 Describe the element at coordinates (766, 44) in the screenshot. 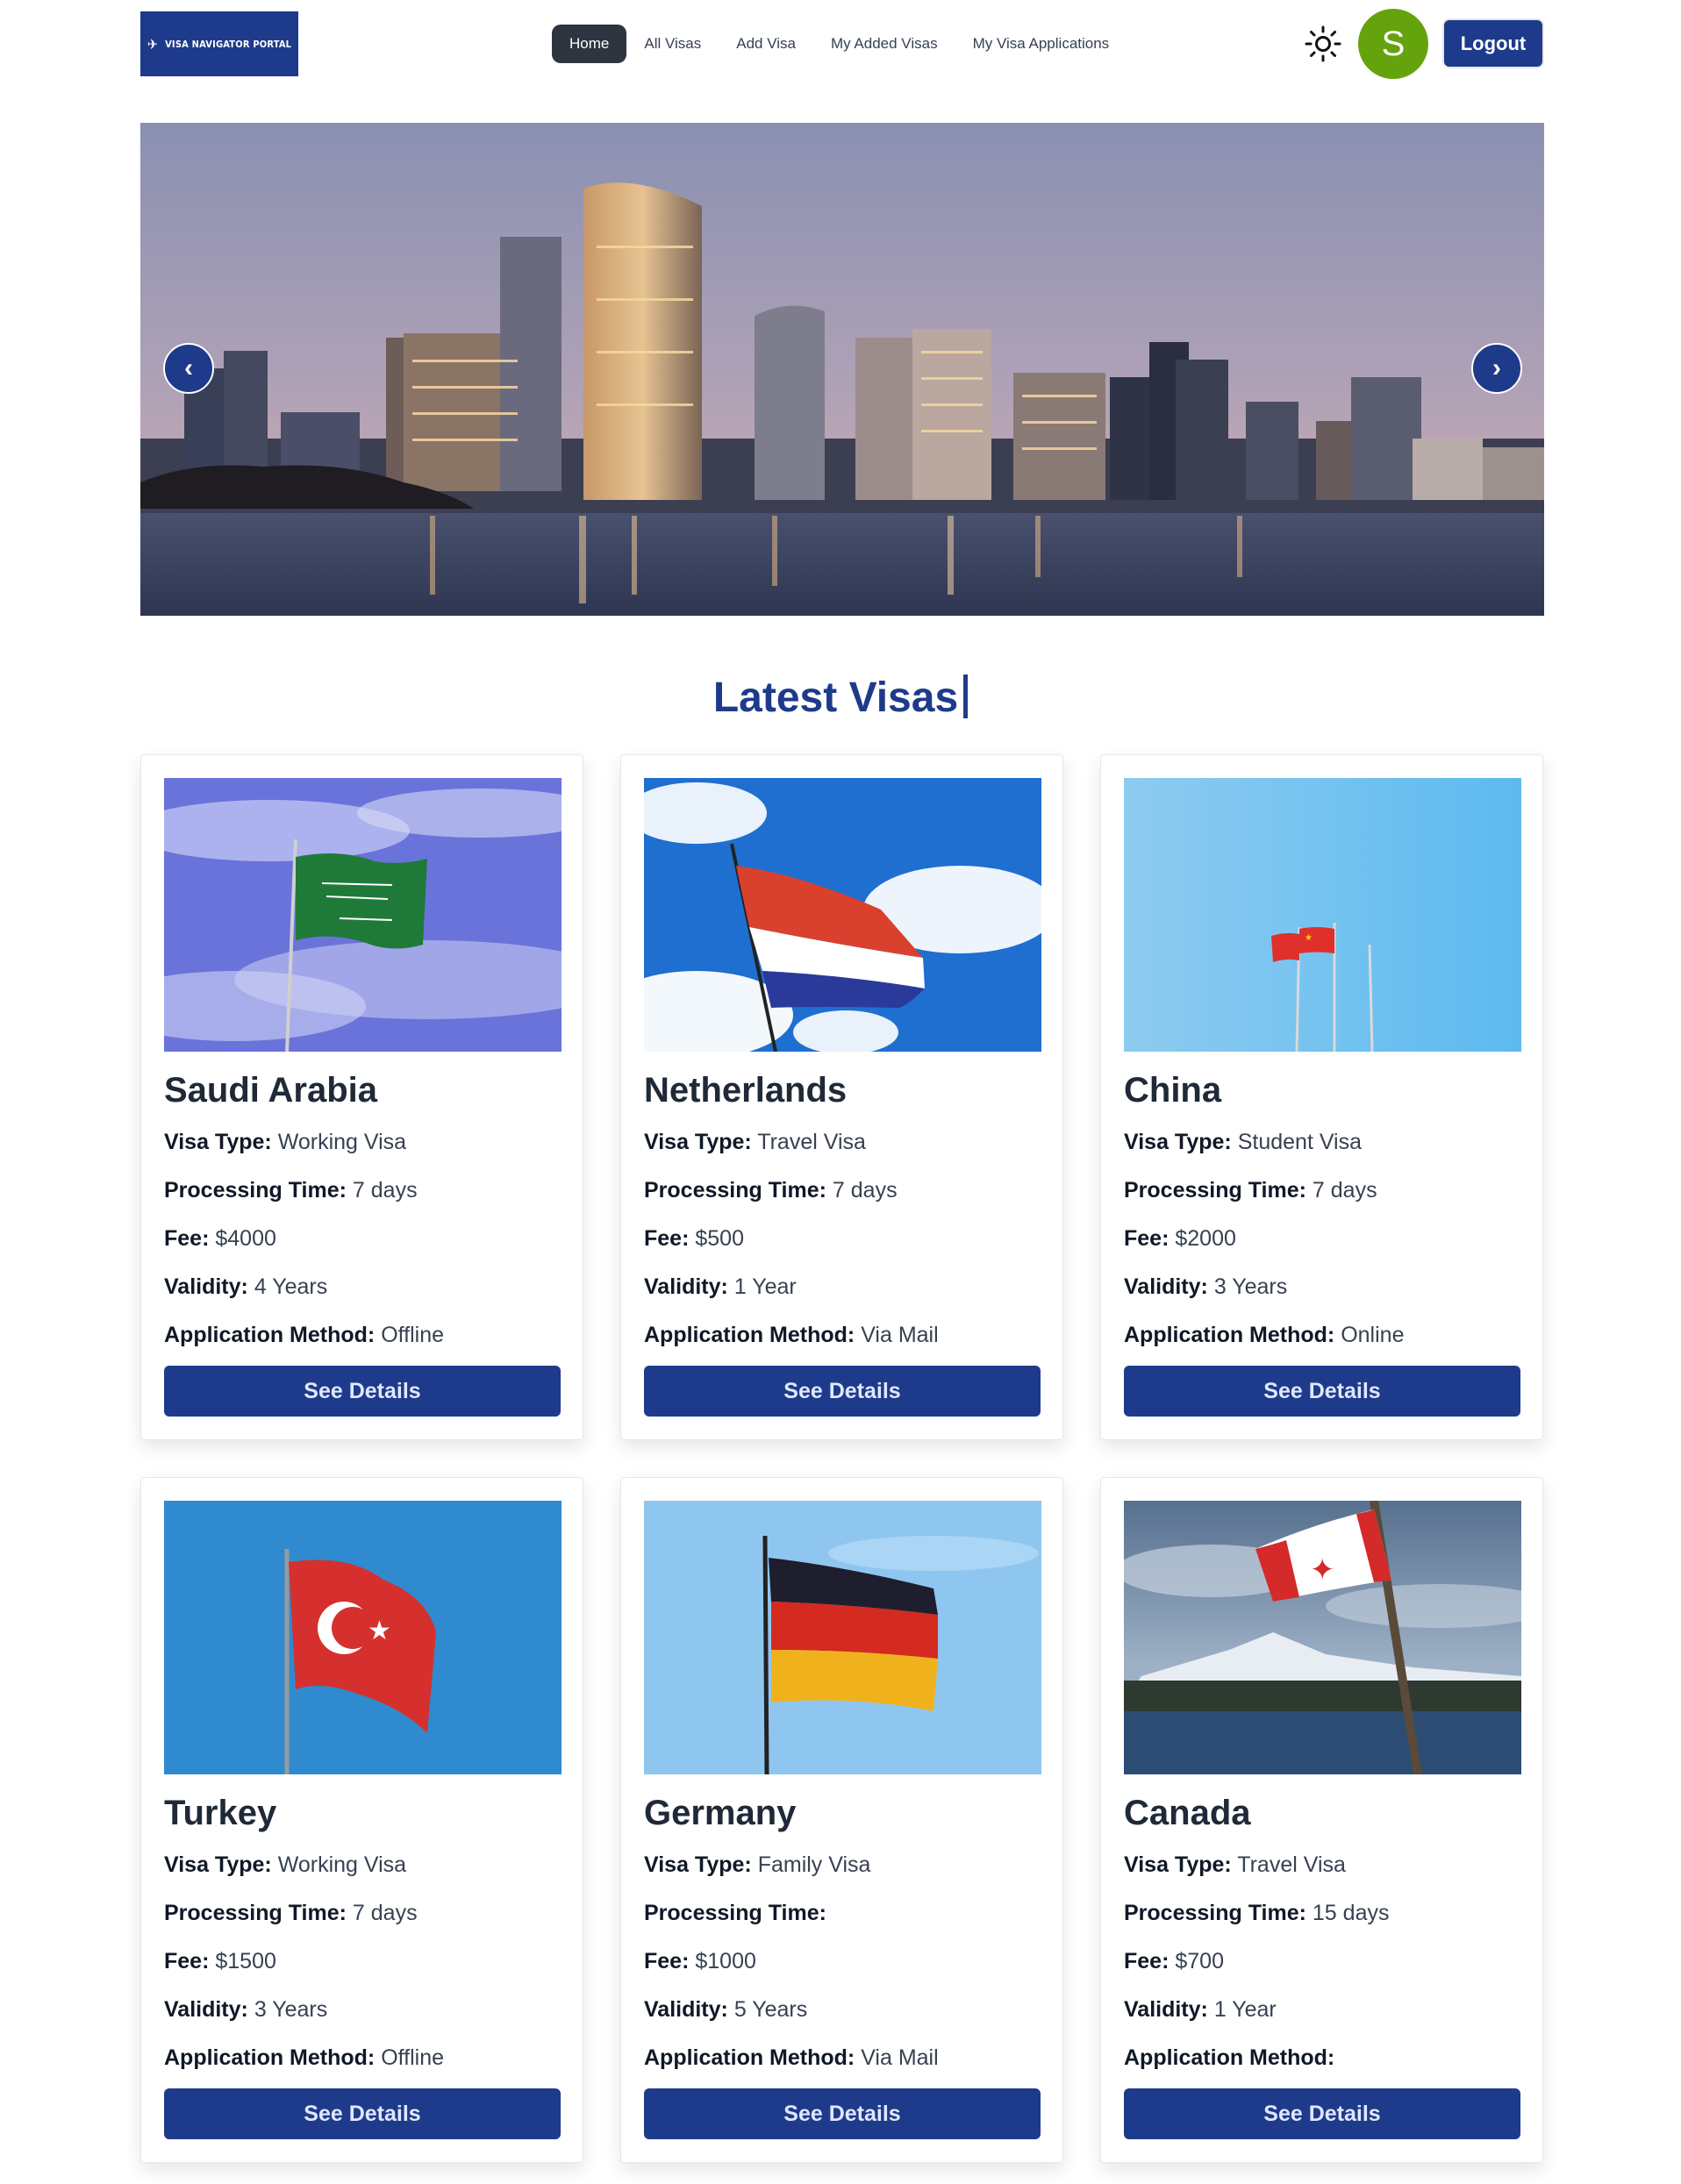

I see `nav-link-add-visa: Add Visa` at that location.